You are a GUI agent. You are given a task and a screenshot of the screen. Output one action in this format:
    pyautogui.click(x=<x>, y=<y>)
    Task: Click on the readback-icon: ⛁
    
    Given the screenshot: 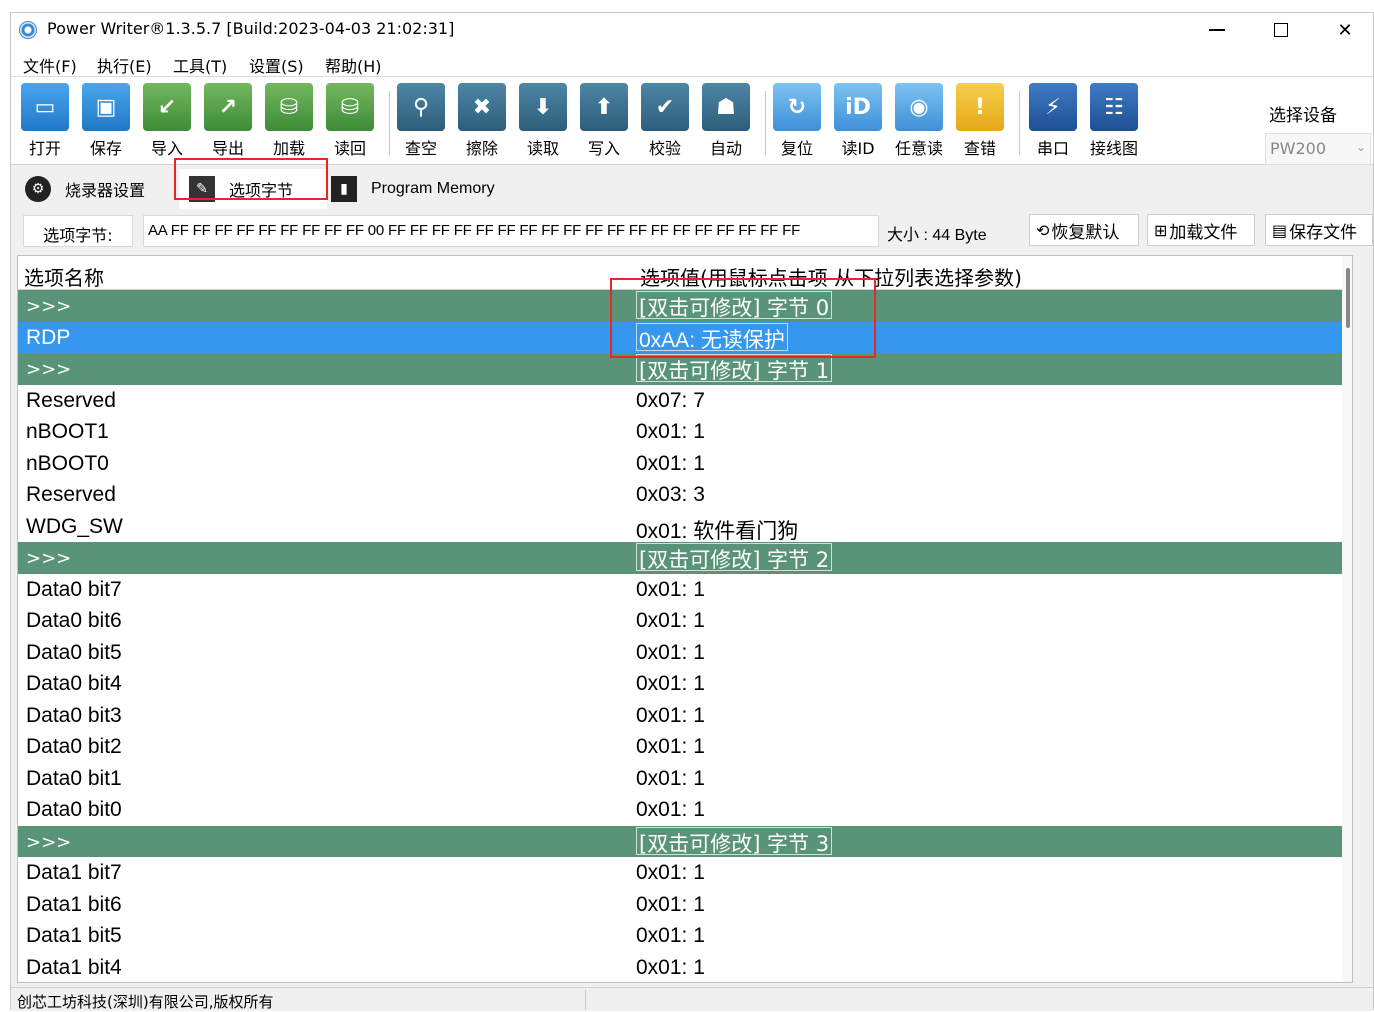 What is the action you would take?
    pyautogui.click(x=350, y=107)
    